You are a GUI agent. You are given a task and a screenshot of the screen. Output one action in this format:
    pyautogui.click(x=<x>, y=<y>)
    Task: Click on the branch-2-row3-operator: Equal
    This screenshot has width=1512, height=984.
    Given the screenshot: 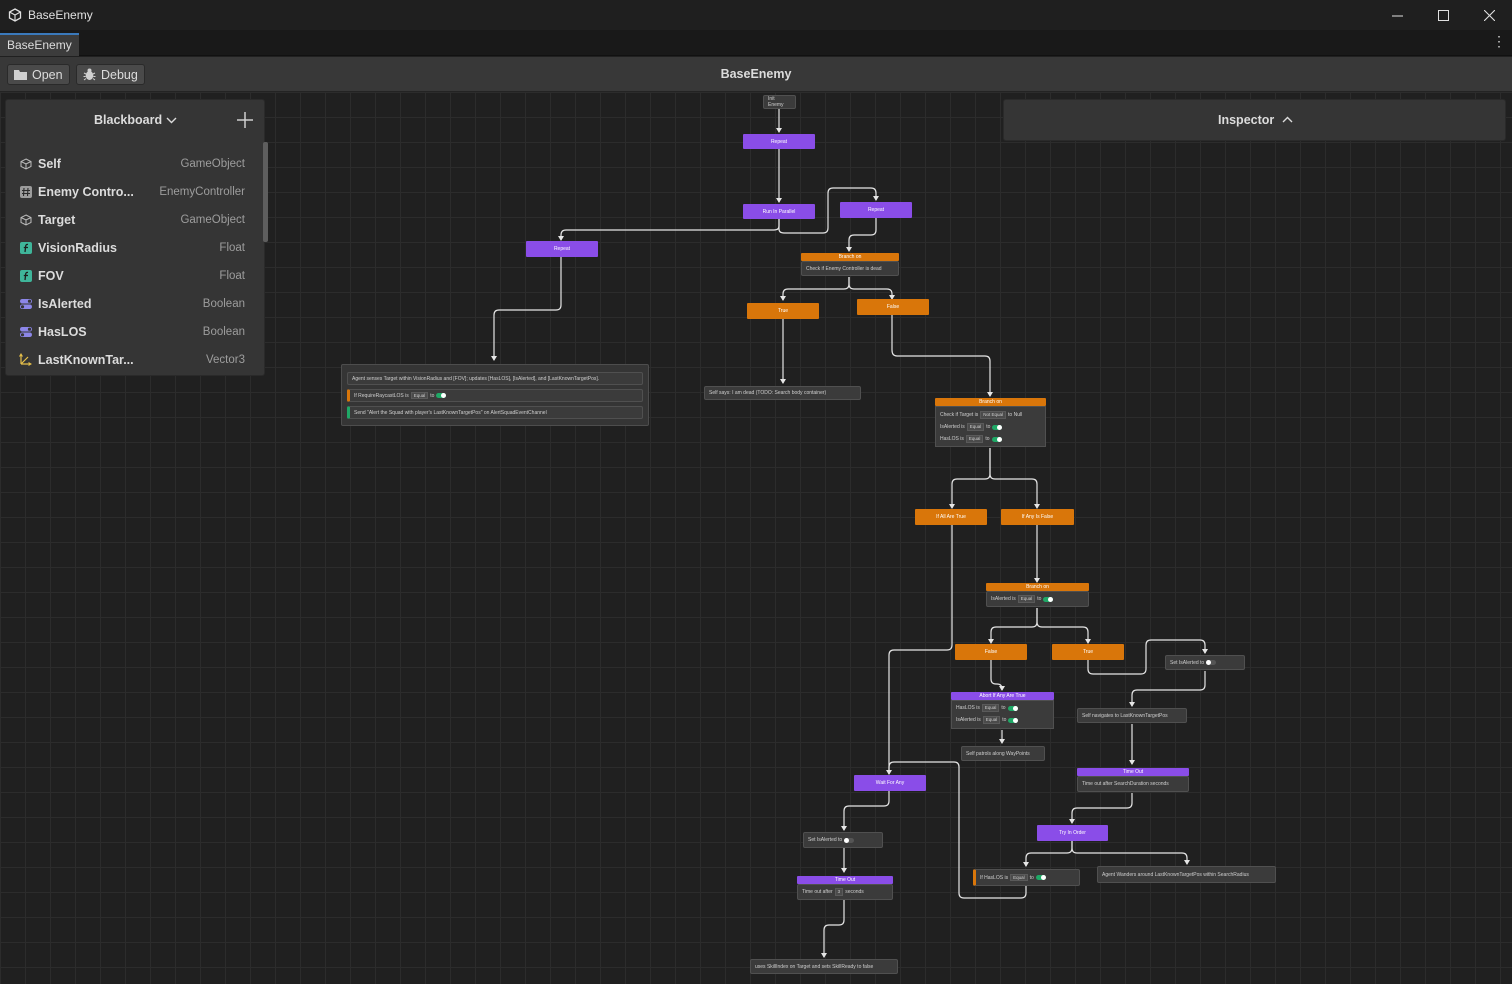 What is the action you would take?
    pyautogui.click(x=974, y=439)
    